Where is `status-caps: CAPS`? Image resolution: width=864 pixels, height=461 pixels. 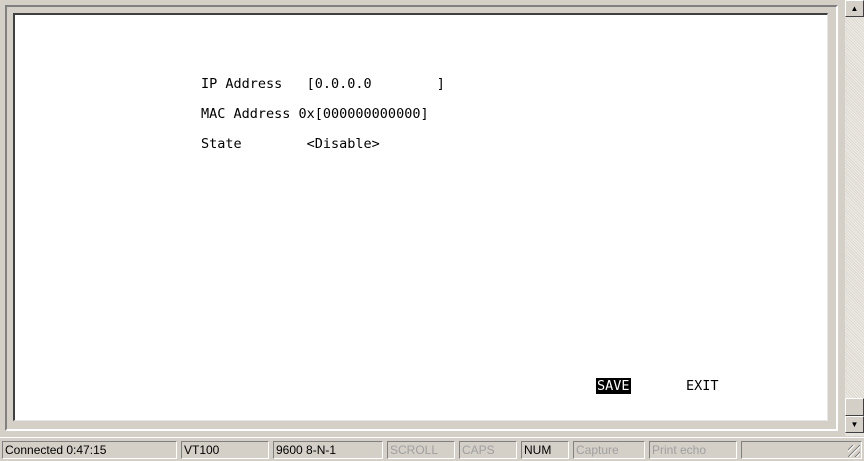
status-caps: CAPS is located at coordinates (488, 450).